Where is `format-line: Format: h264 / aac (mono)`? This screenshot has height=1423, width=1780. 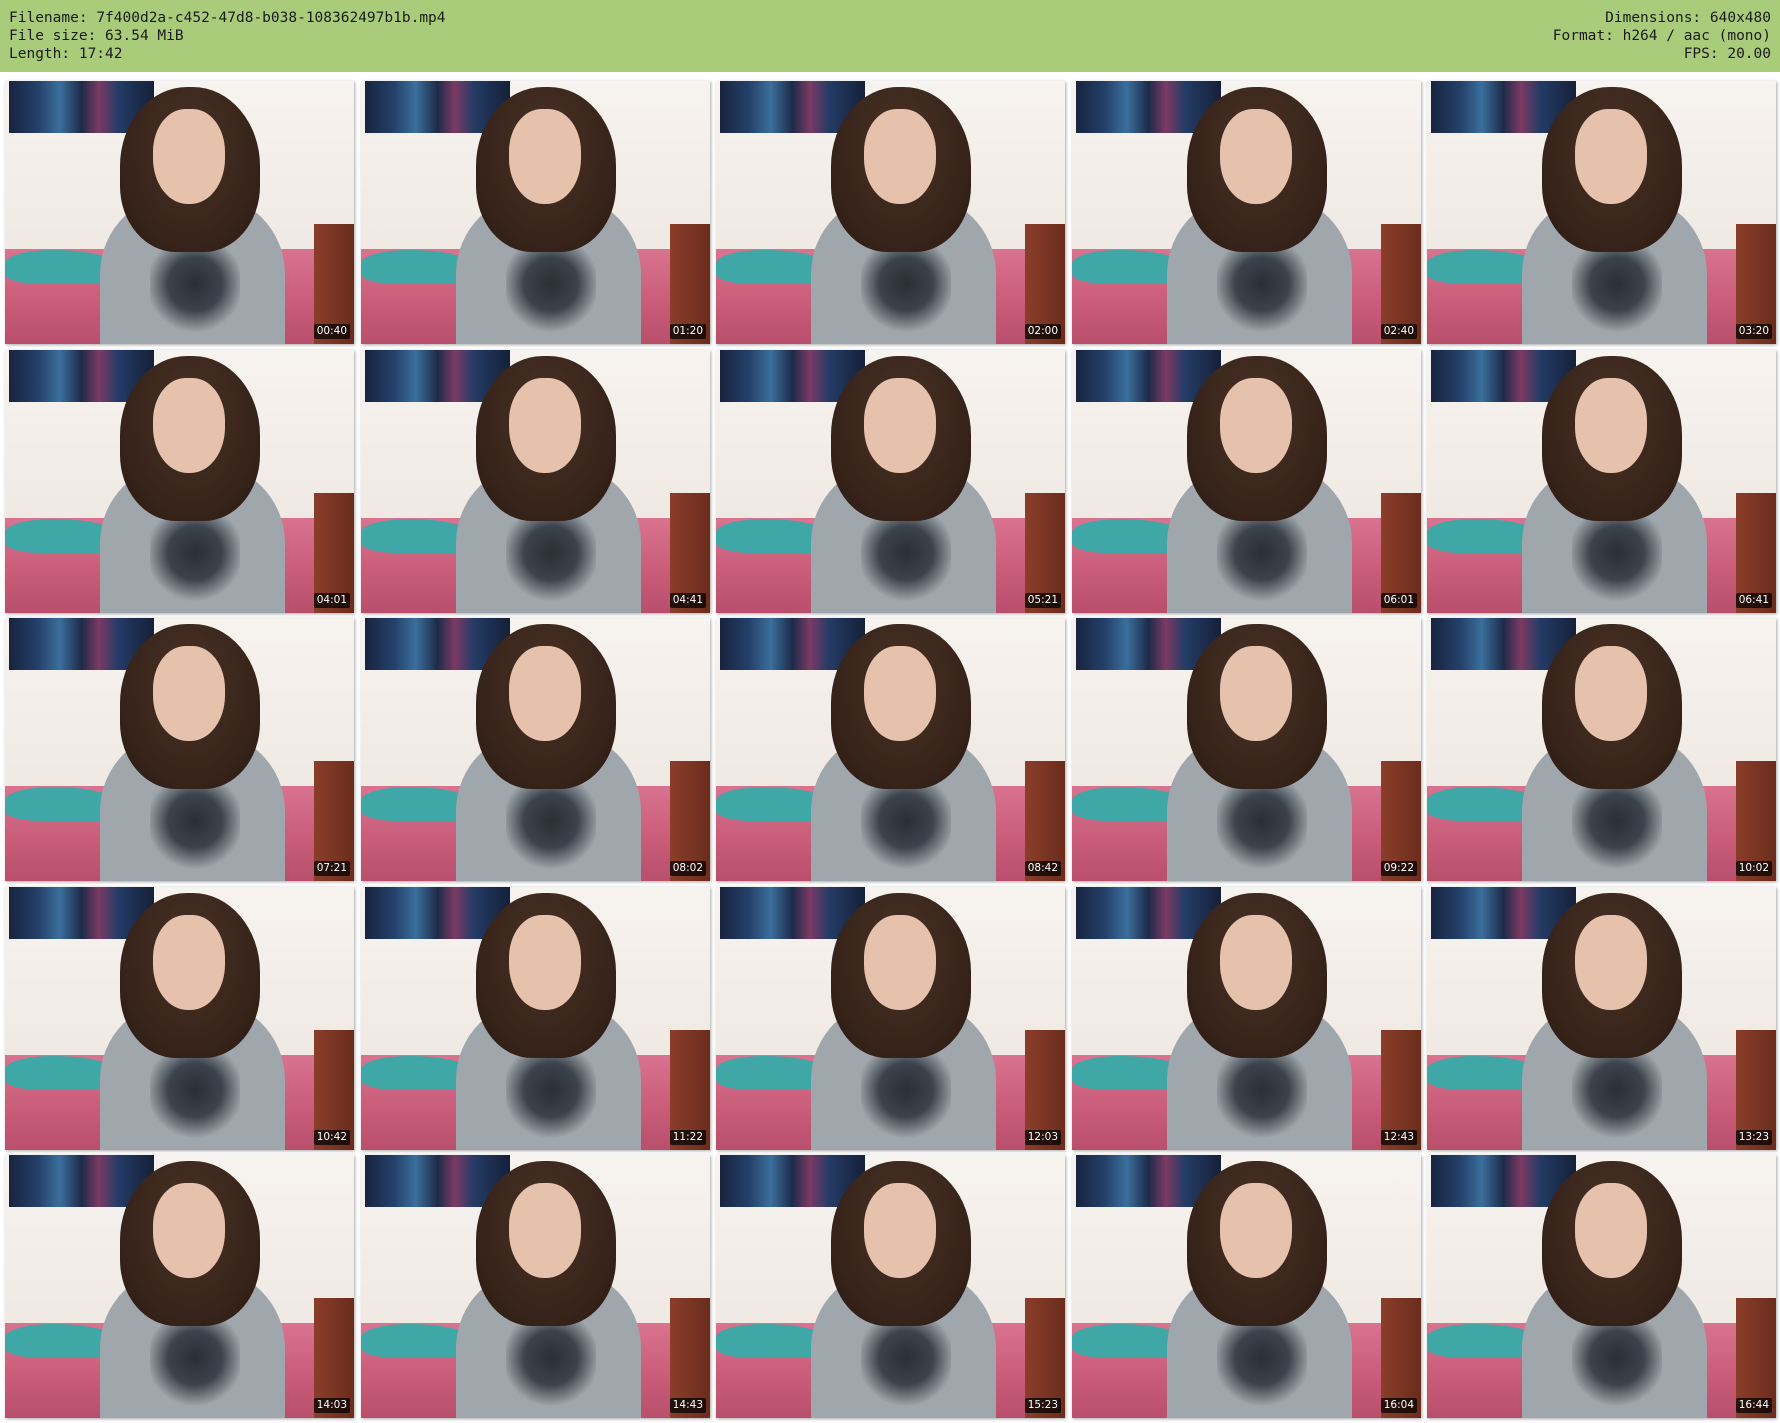 format-line: Format: h264 / aac (mono) is located at coordinates (1662, 36).